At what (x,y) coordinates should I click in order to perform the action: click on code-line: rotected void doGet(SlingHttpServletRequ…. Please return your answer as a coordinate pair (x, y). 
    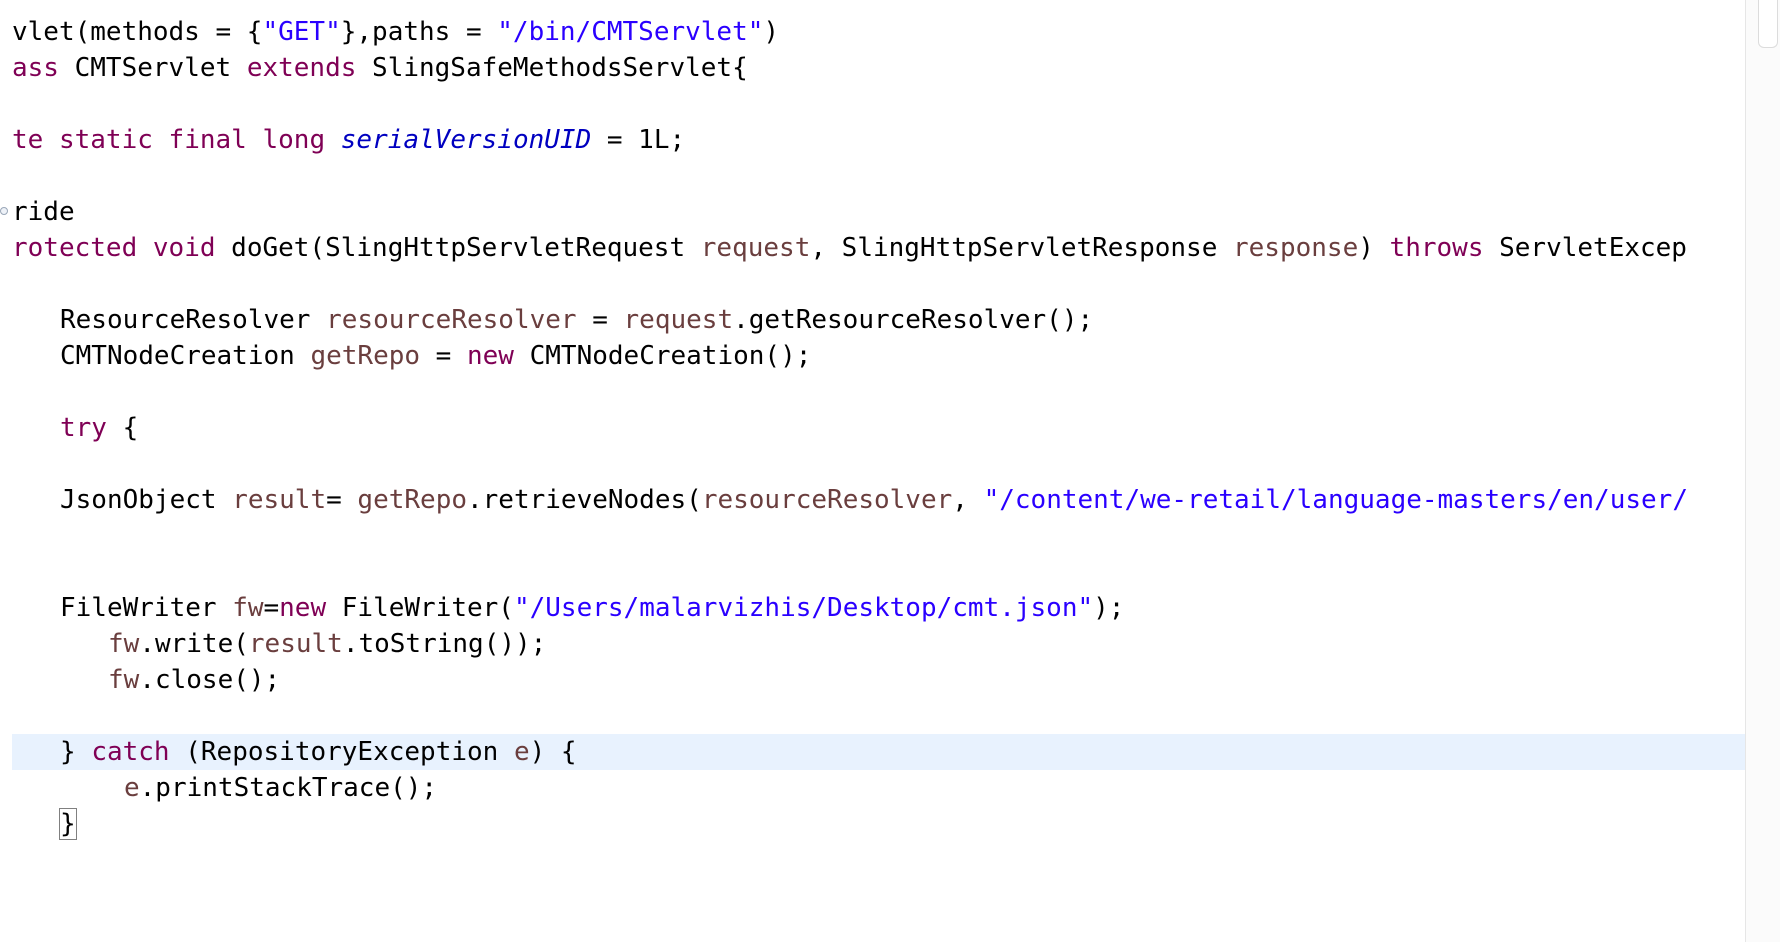
    Looking at the image, I should click on (878, 248).